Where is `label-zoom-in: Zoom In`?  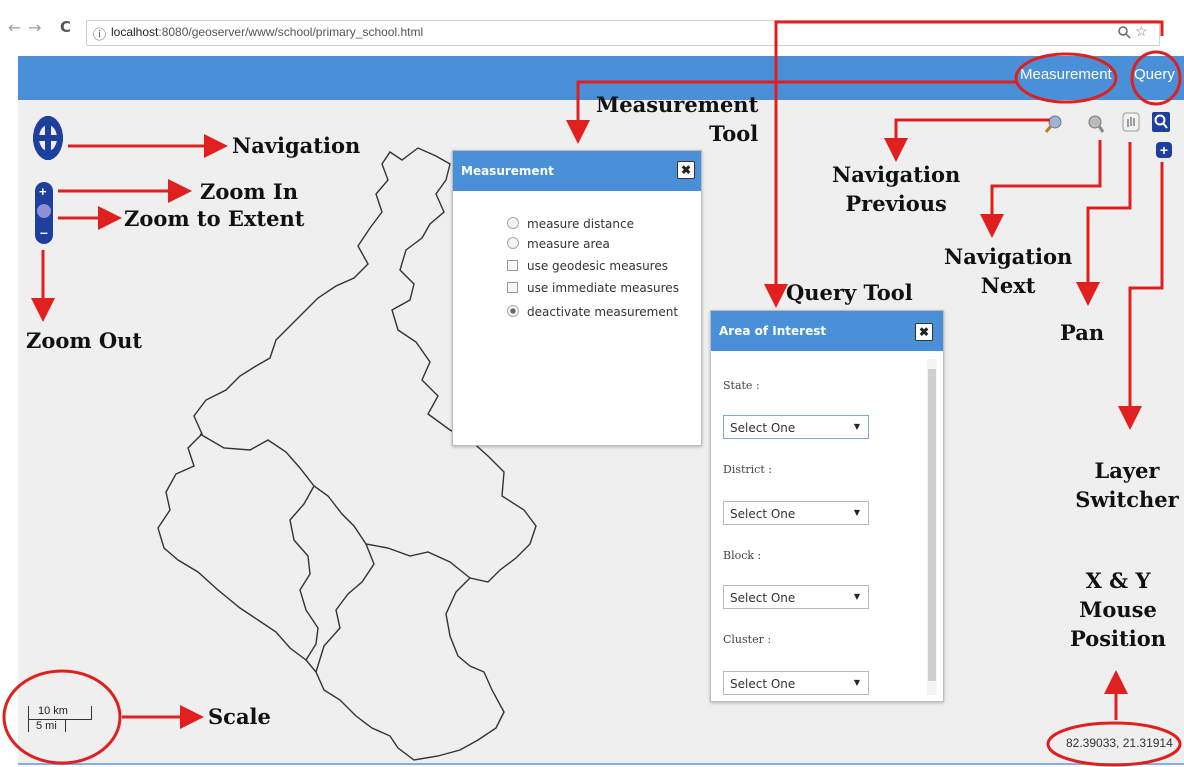 label-zoom-in: Zoom In is located at coordinates (249, 191).